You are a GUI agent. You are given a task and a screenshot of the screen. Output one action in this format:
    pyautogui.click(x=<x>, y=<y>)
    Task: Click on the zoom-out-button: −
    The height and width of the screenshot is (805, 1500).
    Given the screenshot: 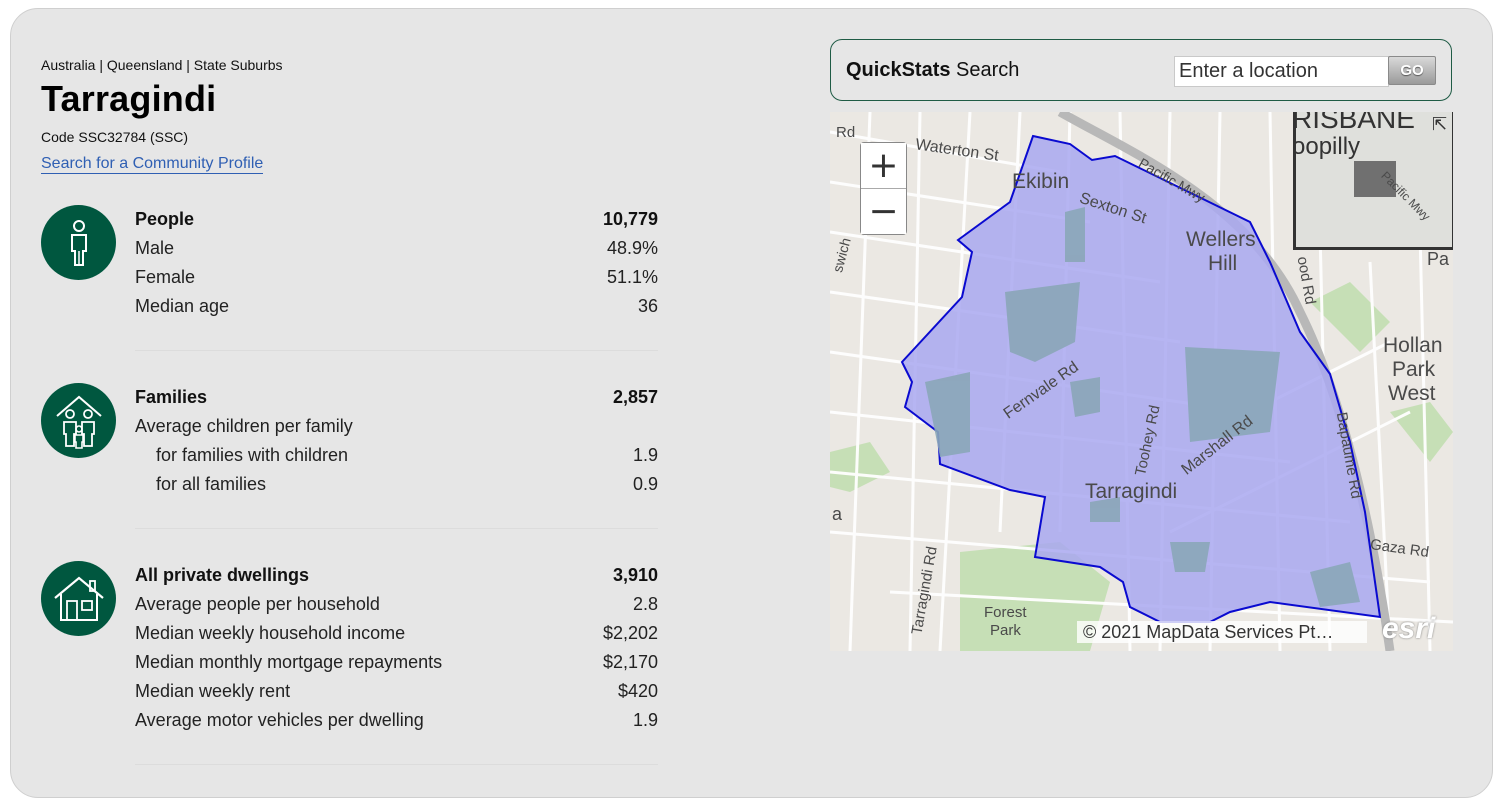 What is the action you would take?
    pyautogui.click(x=883, y=211)
    